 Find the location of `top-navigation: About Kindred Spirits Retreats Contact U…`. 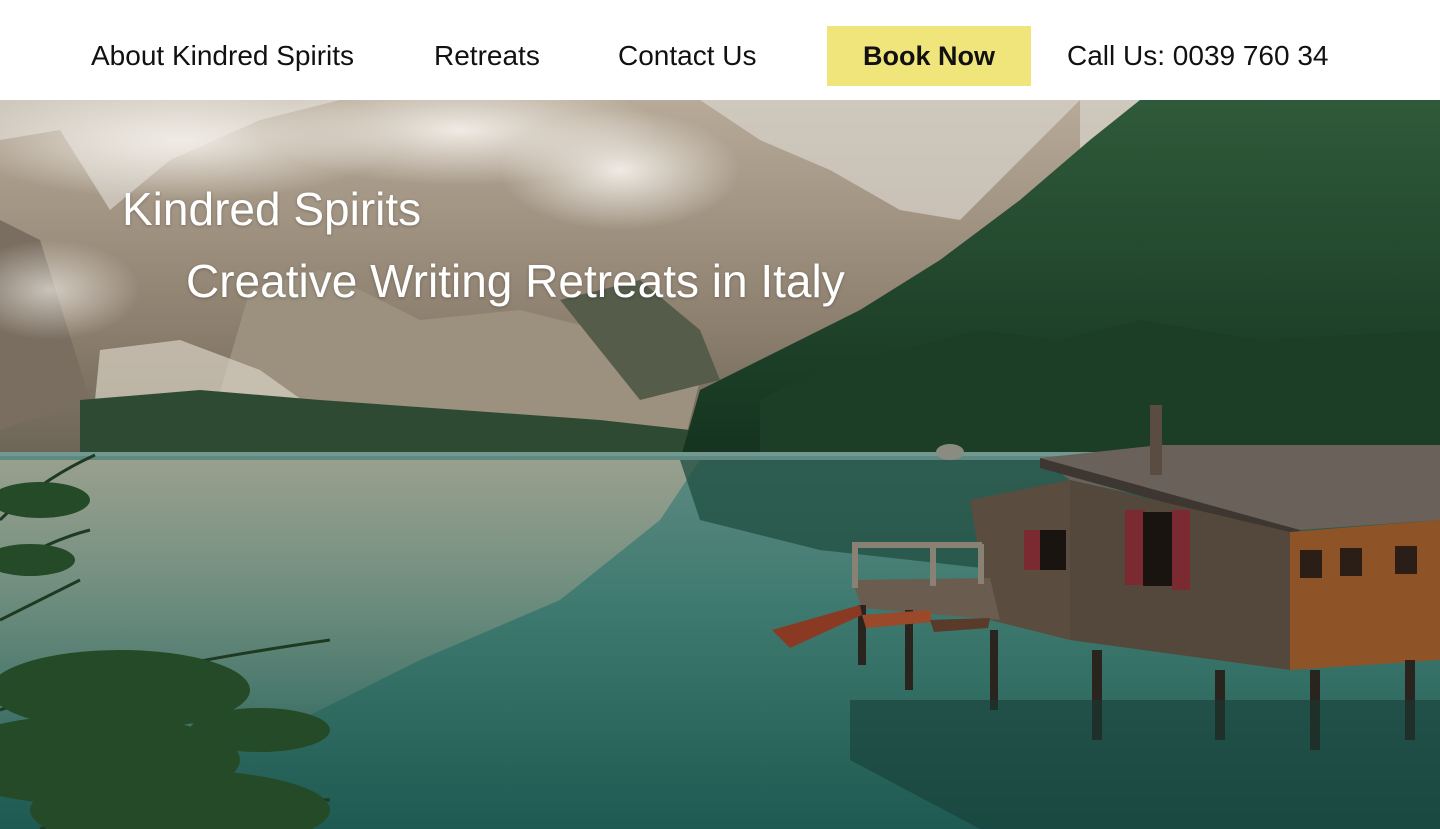

top-navigation: About Kindred Spirits Retreats Contact U… is located at coordinates (720, 50).